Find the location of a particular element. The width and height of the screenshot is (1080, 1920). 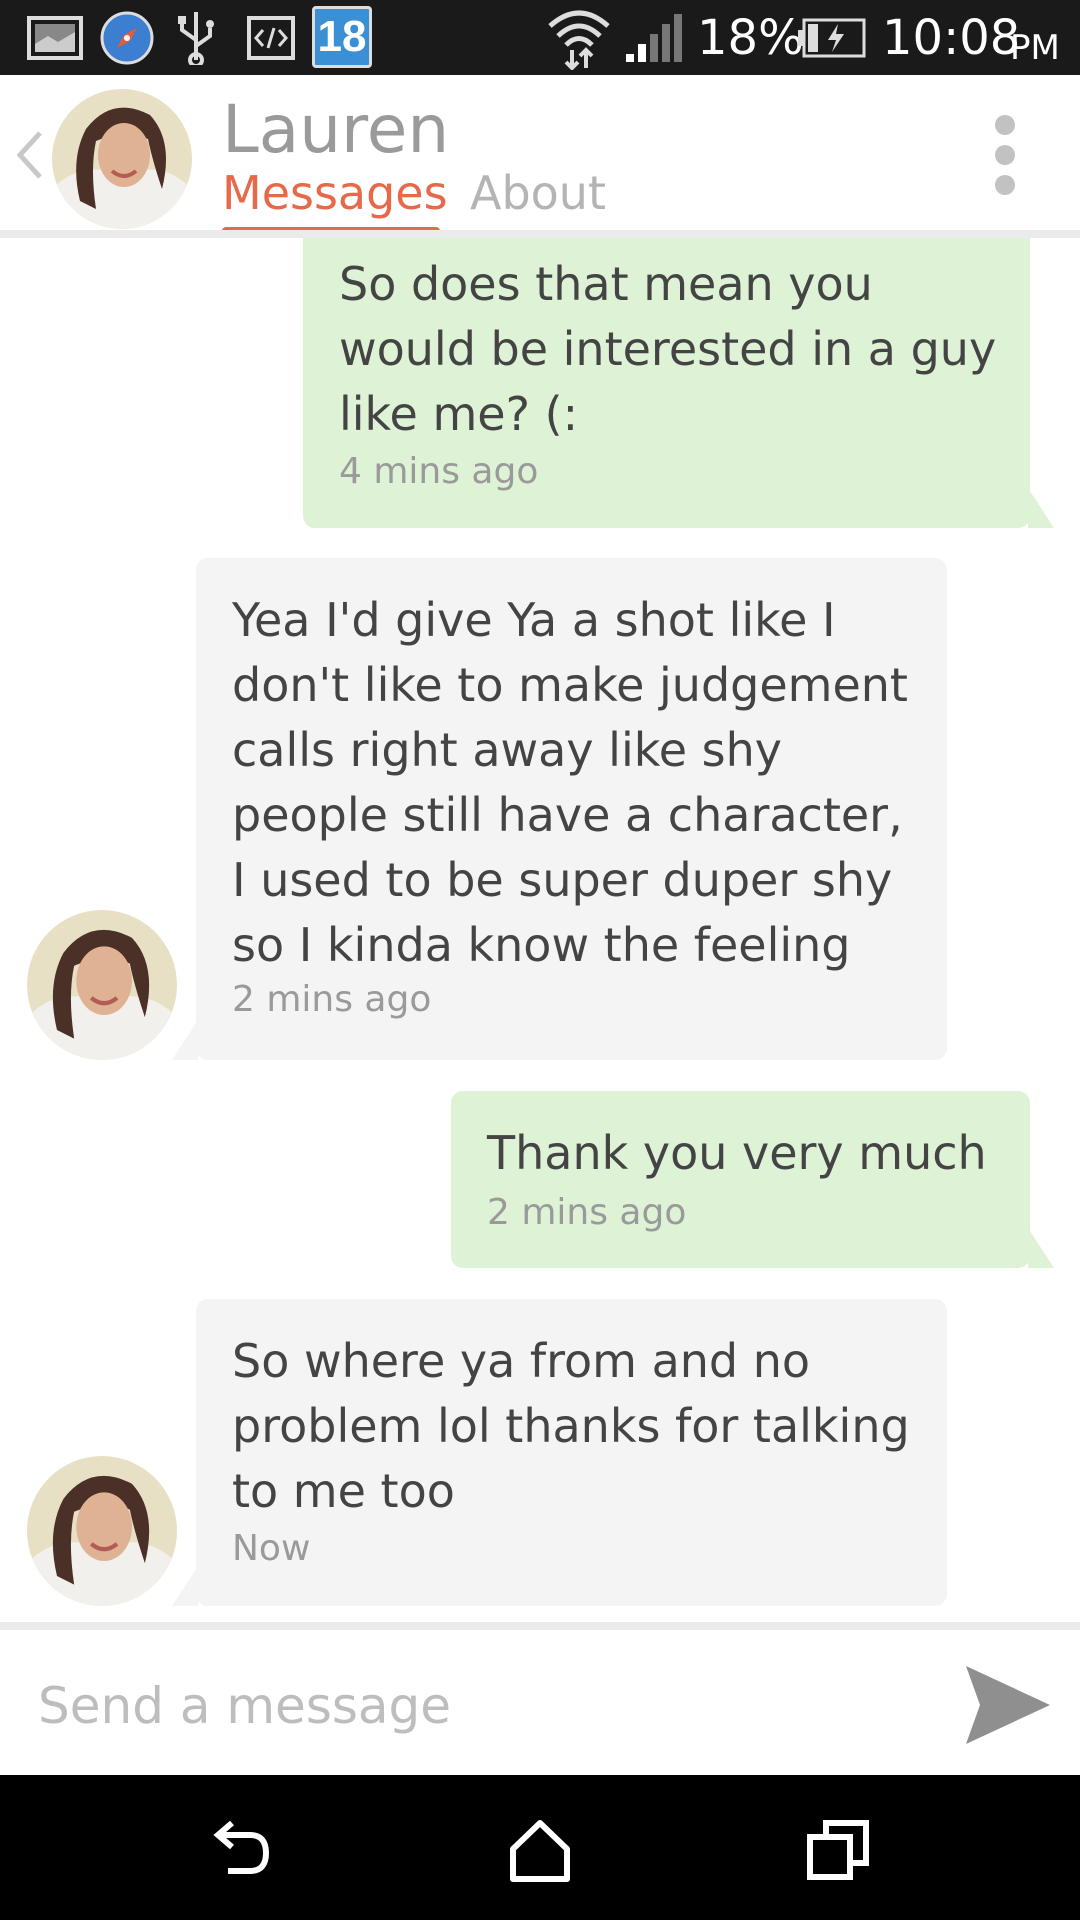

signal-strength-icon is located at coordinates (654, 38).